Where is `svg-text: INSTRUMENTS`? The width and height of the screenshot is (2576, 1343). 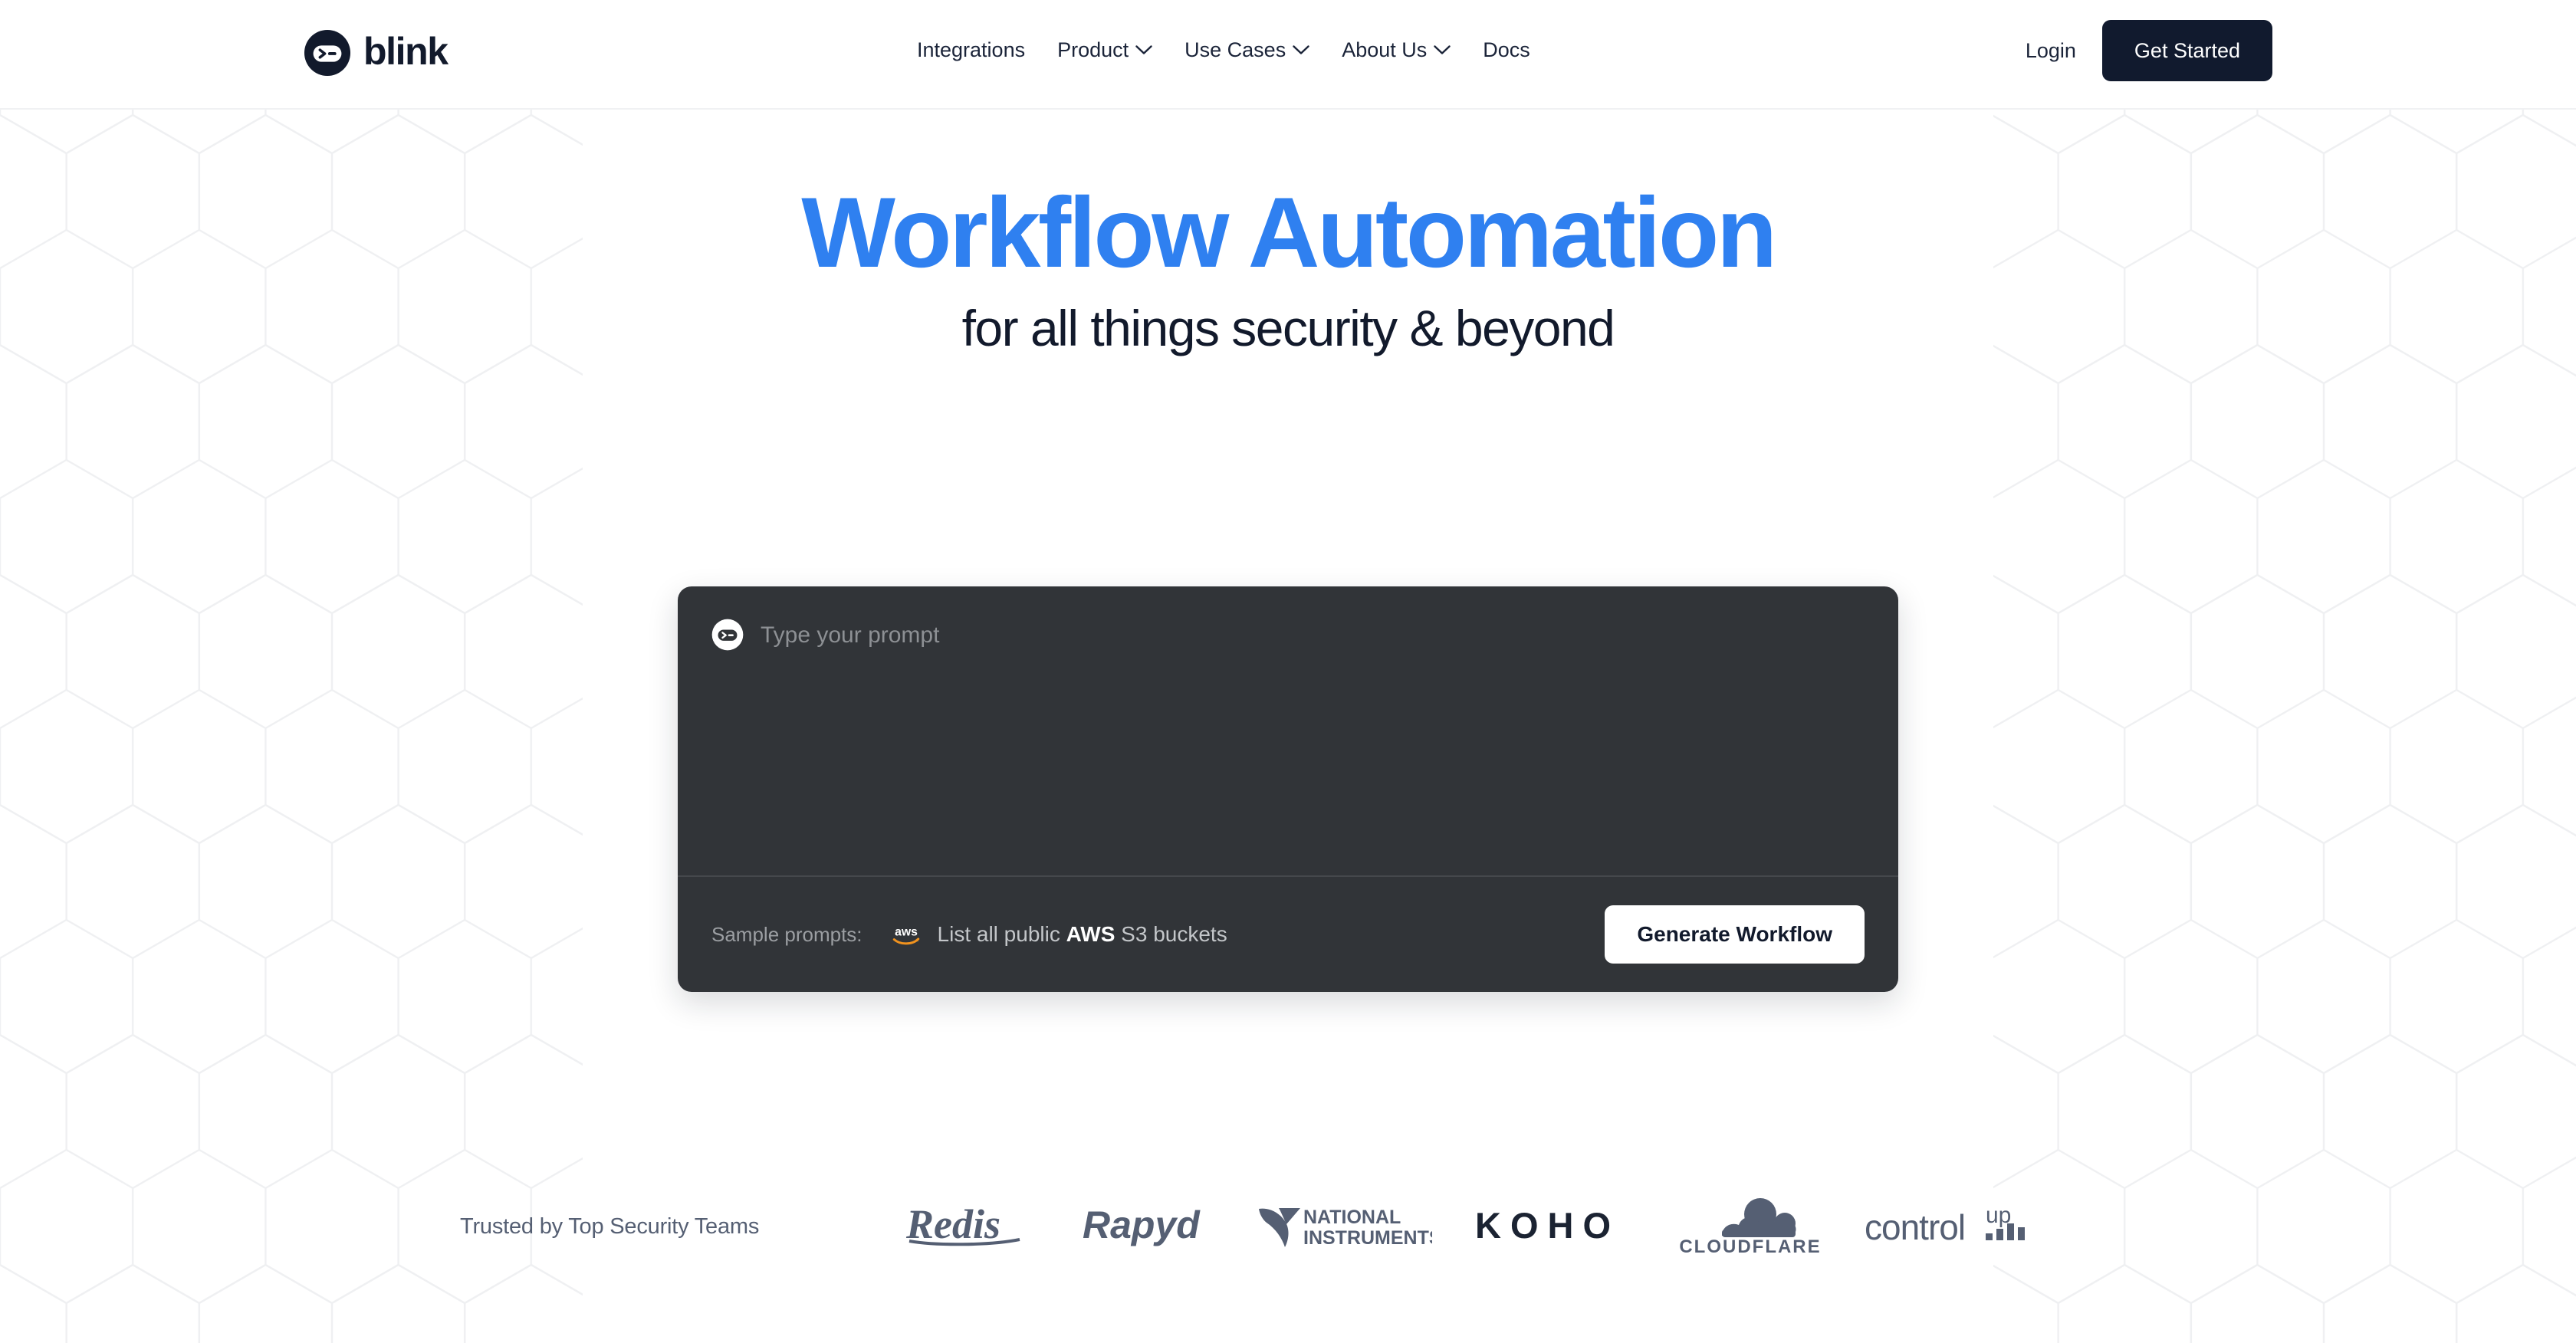 svg-text: INSTRUMENTS is located at coordinates (1367, 1238).